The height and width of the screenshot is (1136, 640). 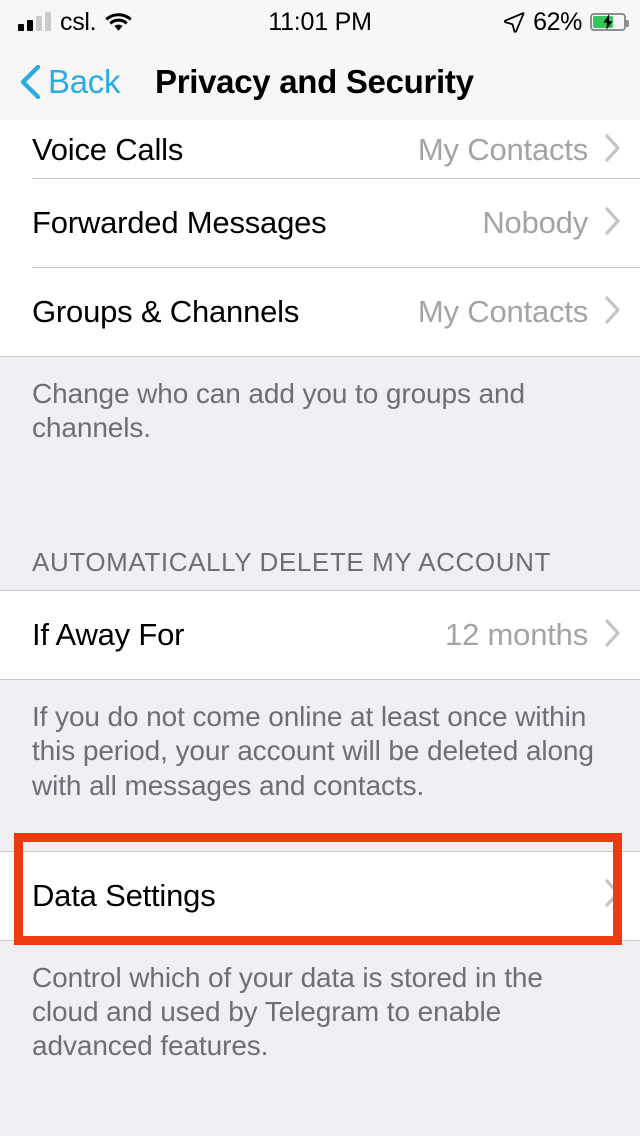 What do you see at coordinates (320, 22) in the screenshot?
I see `status-bar: csl. 11:01 PM 62%` at bounding box center [320, 22].